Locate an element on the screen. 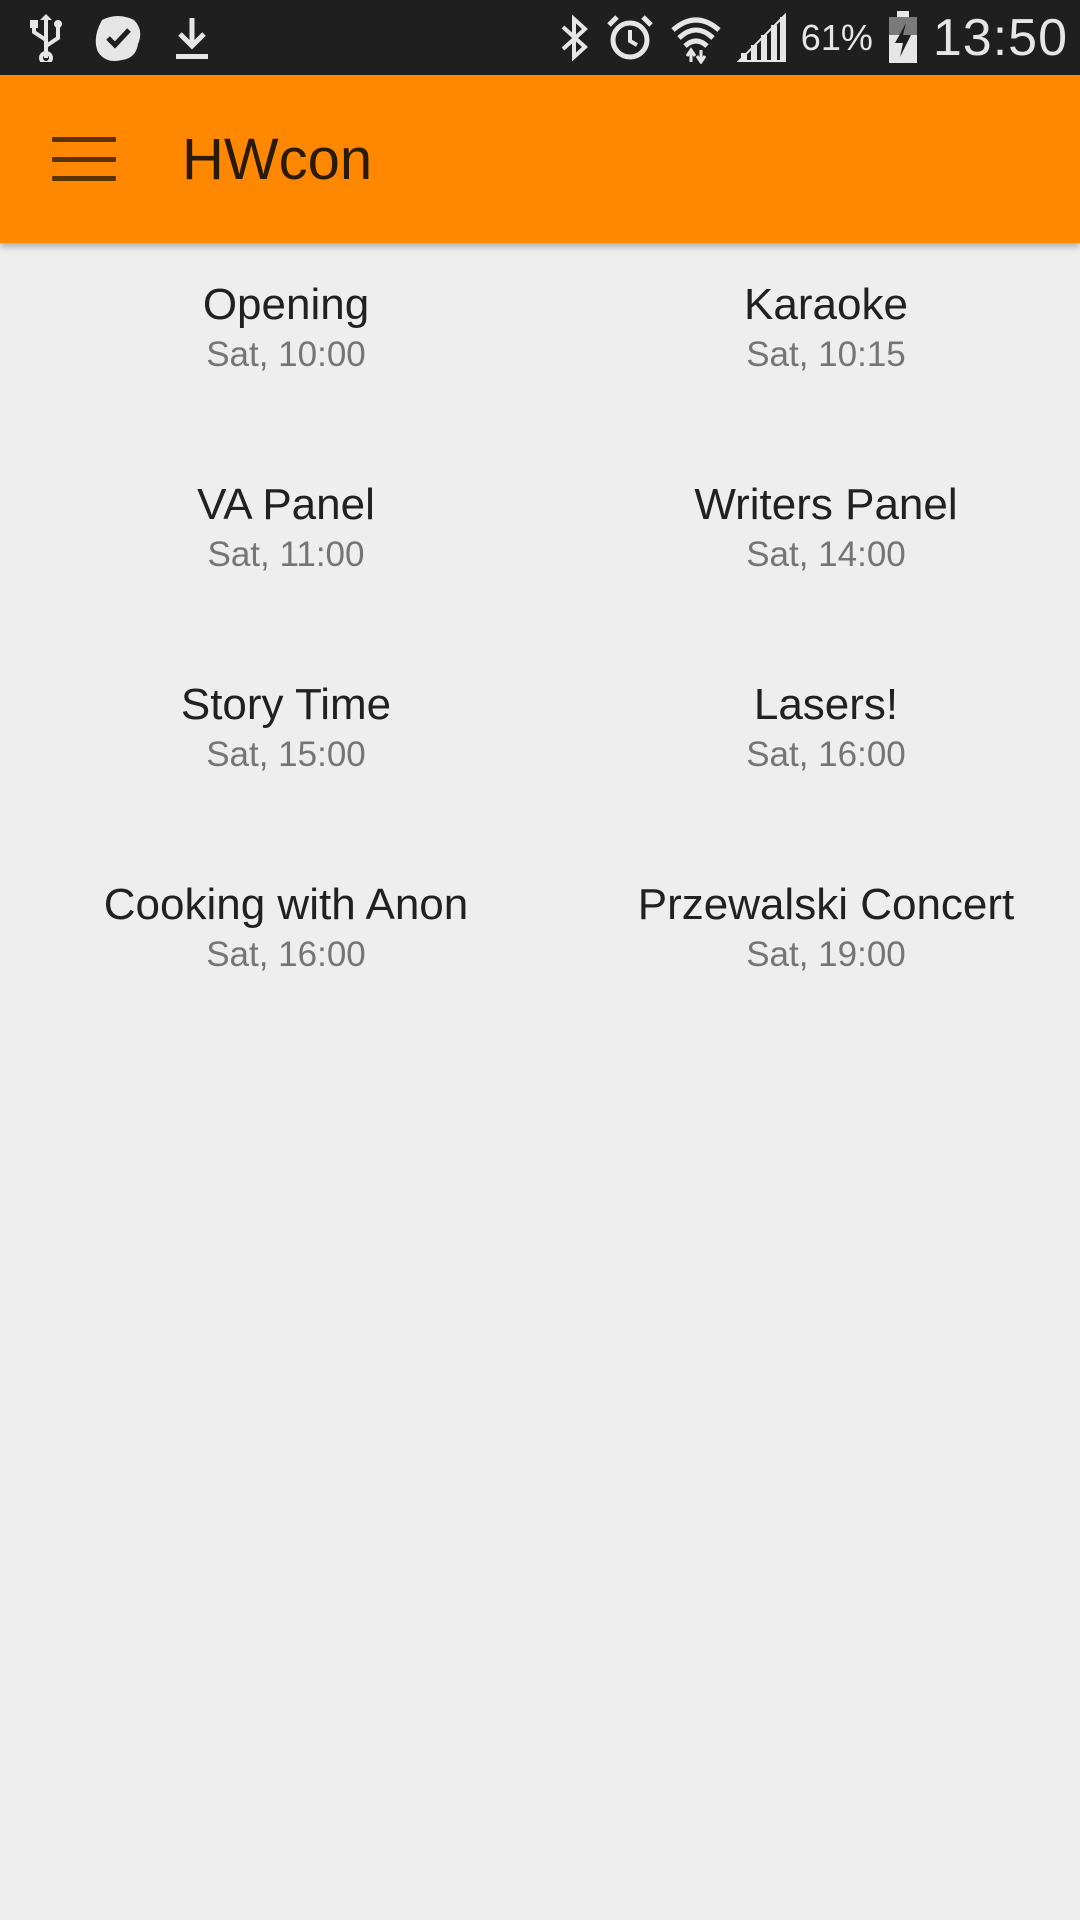 The height and width of the screenshot is (1920, 1080). event-time: Sat, 11:00 is located at coordinates (286, 554).